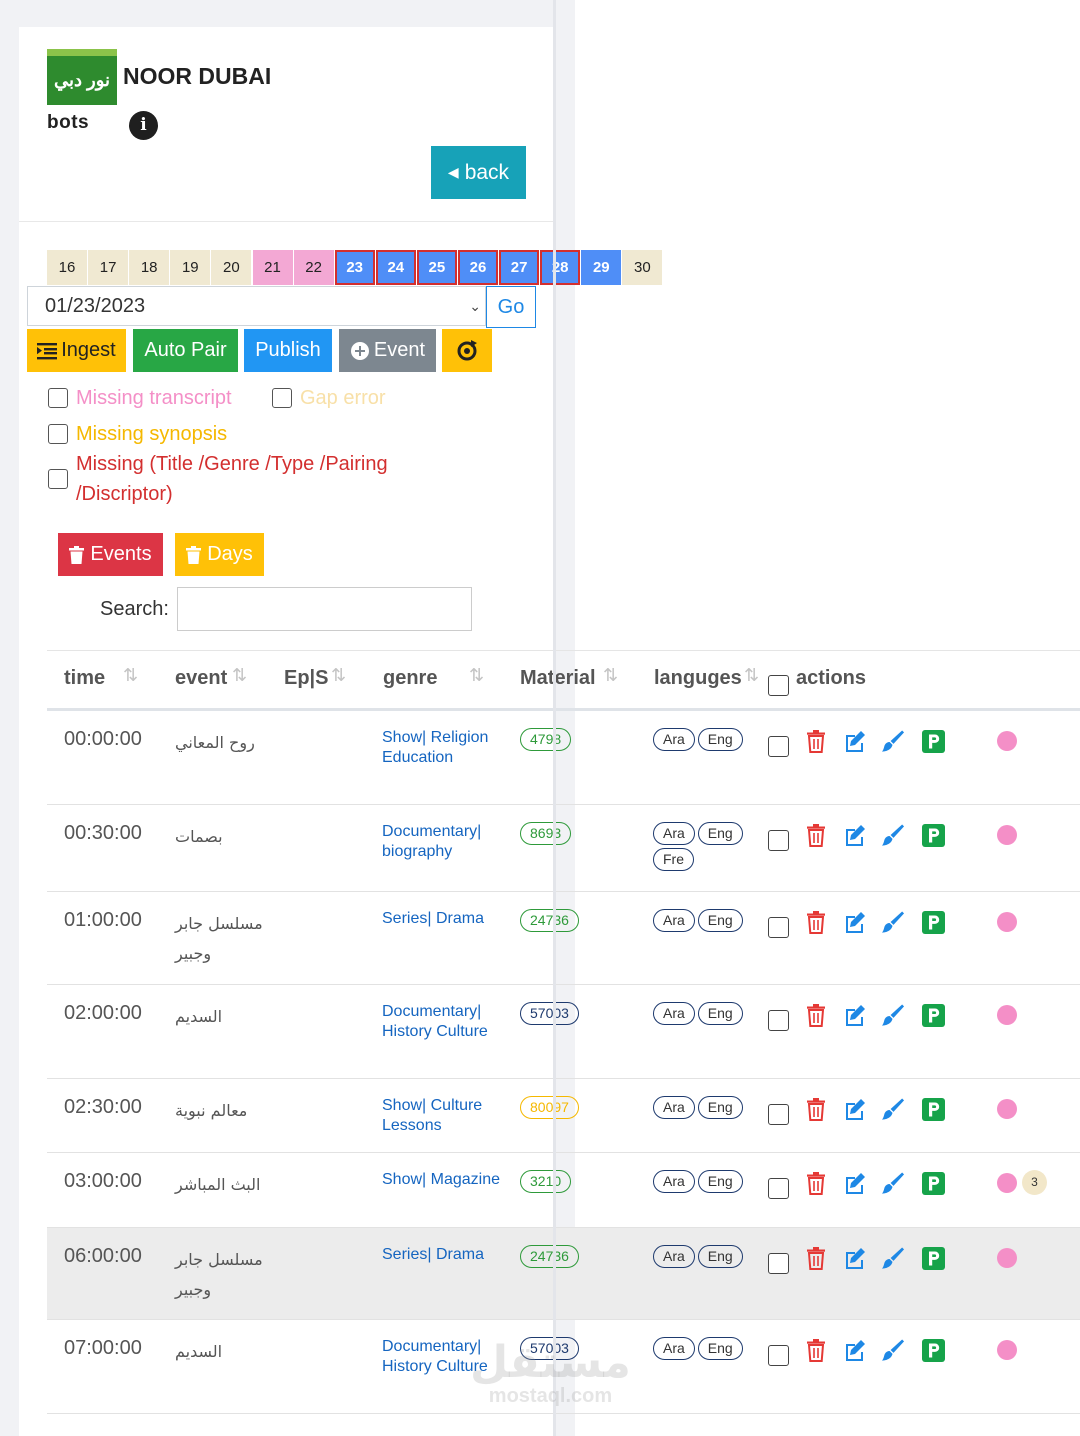 This screenshot has height=1436, width=1080. Describe the element at coordinates (549, 1013) in the screenshot. I see `material-id: 57003` at that location.